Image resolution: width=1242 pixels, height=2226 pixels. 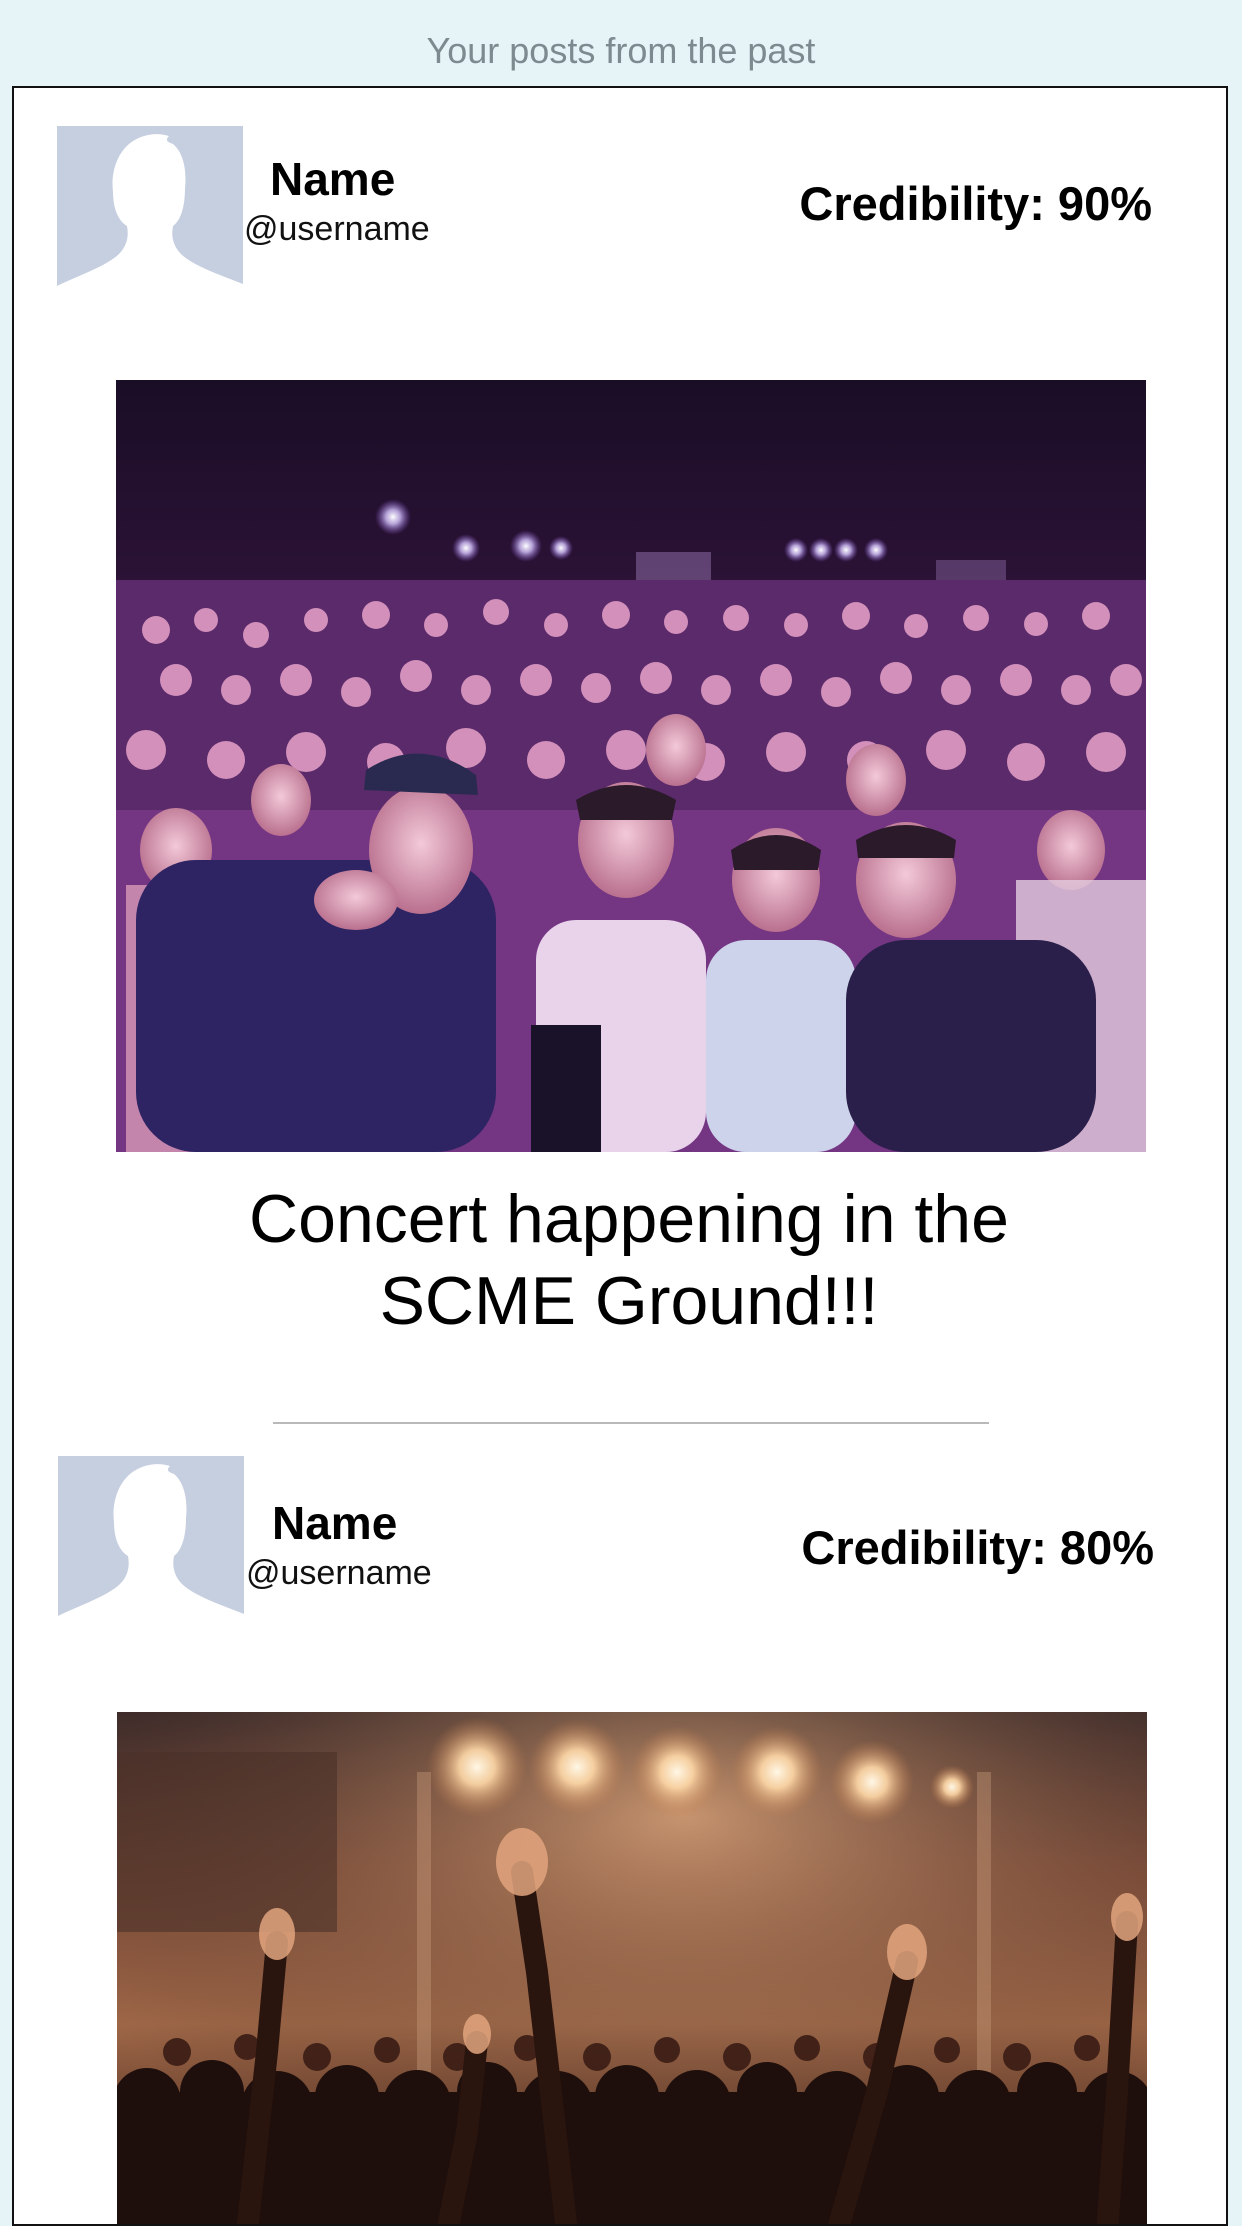 I want to click on page-title: Your posts from the past, so click(x=621, y=50).